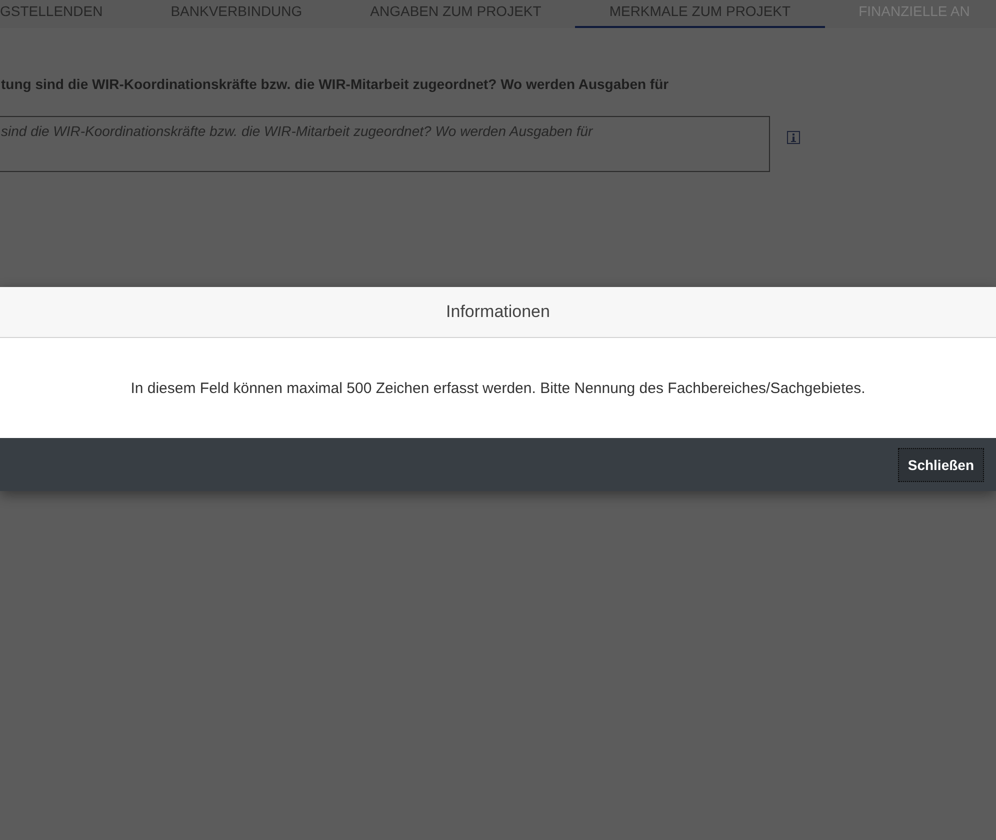  Describe the element at coordinates (941, 465) in the screenshot. I see `close-button: Schließen` at that location.